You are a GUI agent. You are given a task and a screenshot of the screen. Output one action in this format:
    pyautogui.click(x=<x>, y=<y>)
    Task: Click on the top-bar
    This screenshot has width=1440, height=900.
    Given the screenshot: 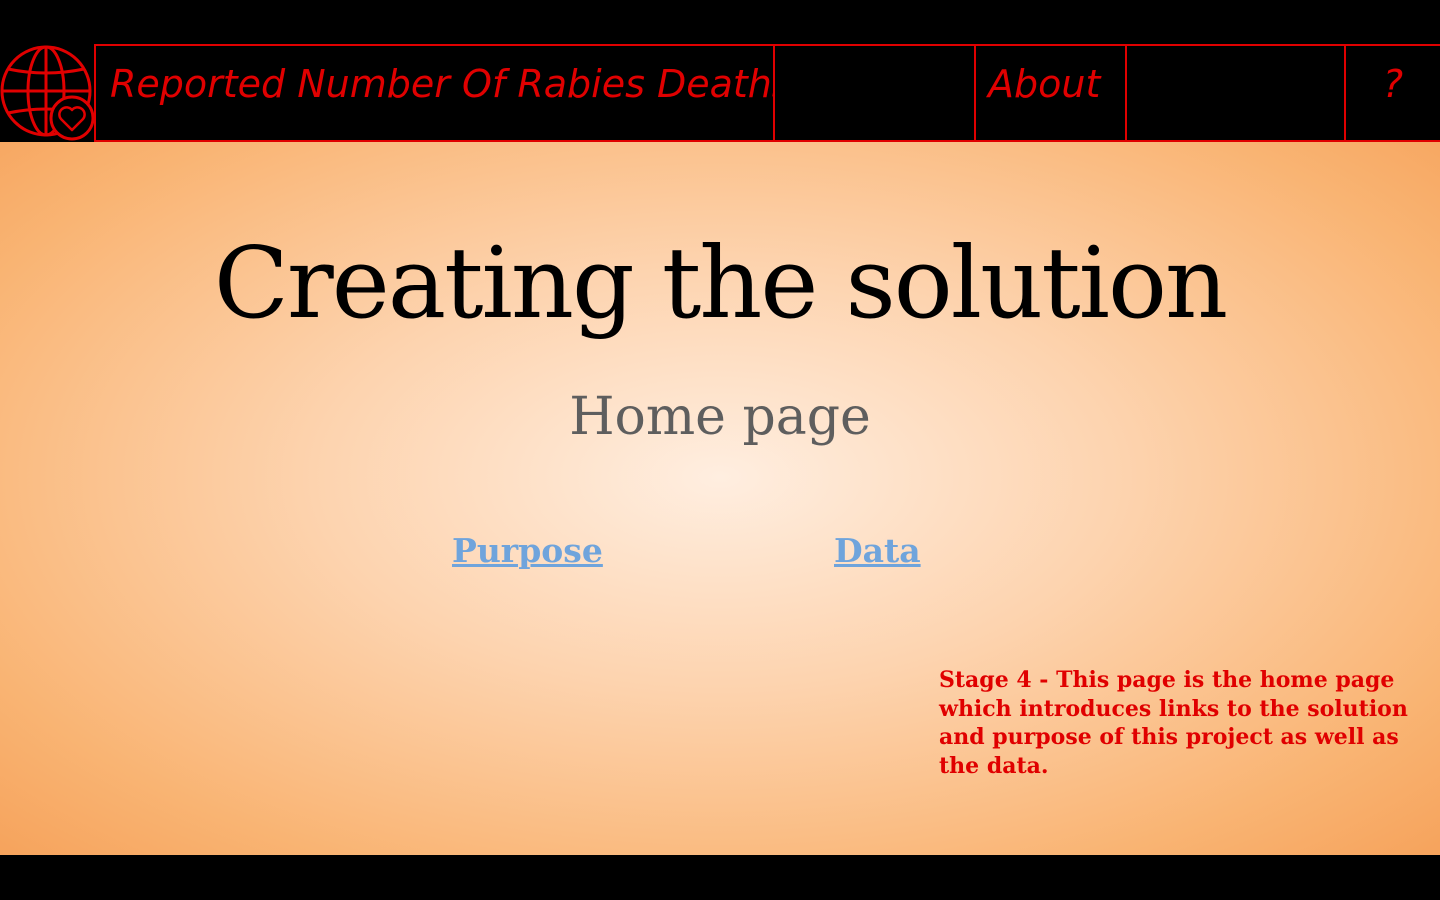 What is the action you would take?
    pyautogui.click(x=720, y=22)
    